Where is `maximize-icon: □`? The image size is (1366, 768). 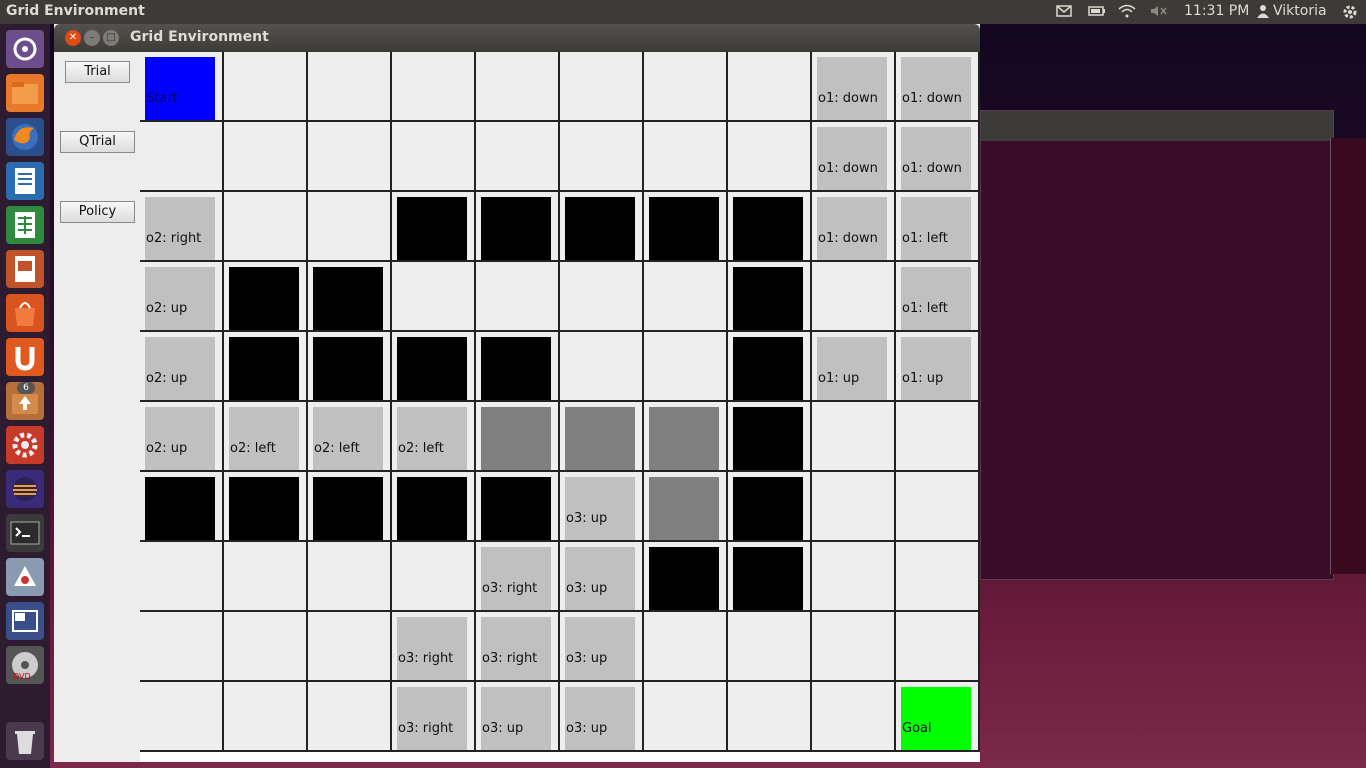
maximize-icon: □ is located at coordinates (111, 38).